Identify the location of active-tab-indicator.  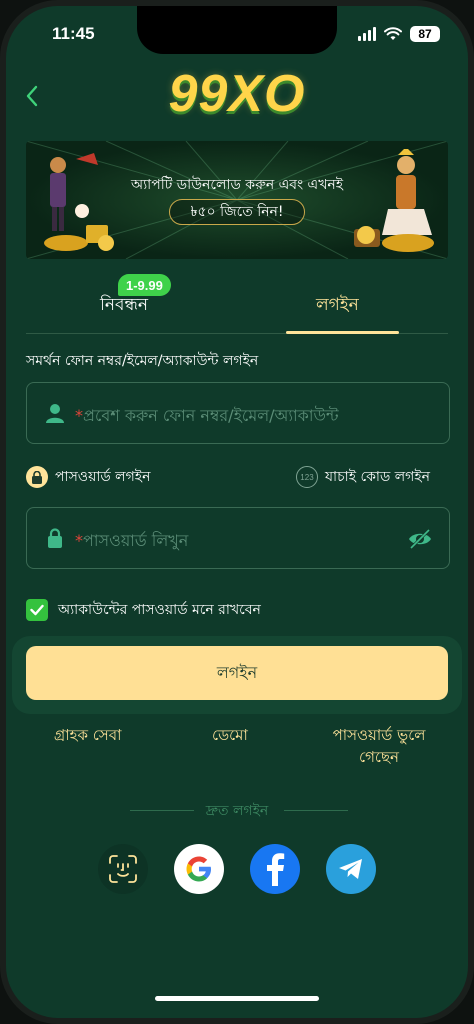
(342, 332).